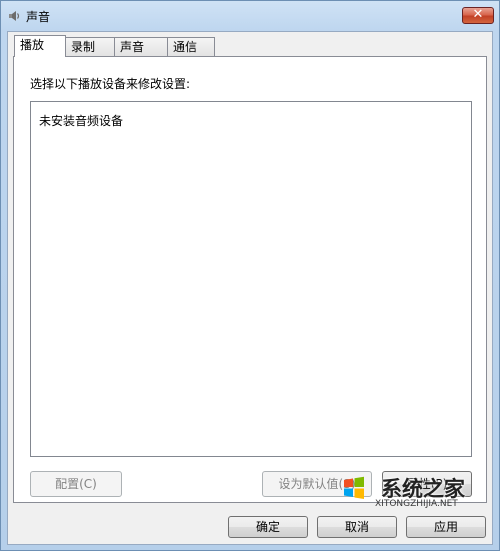 This screenshot has height=551, width=500. I want to click on site-watermark: 系统之家 XITONGZHIJIA.NET, so click(408, 493).